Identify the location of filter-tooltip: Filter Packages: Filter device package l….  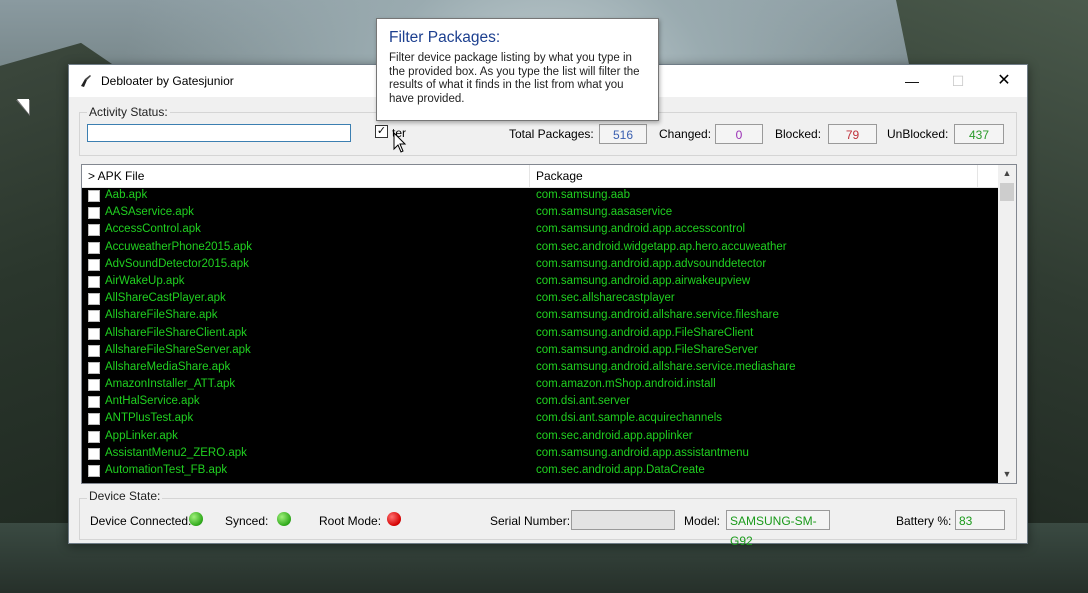
(517, 69).